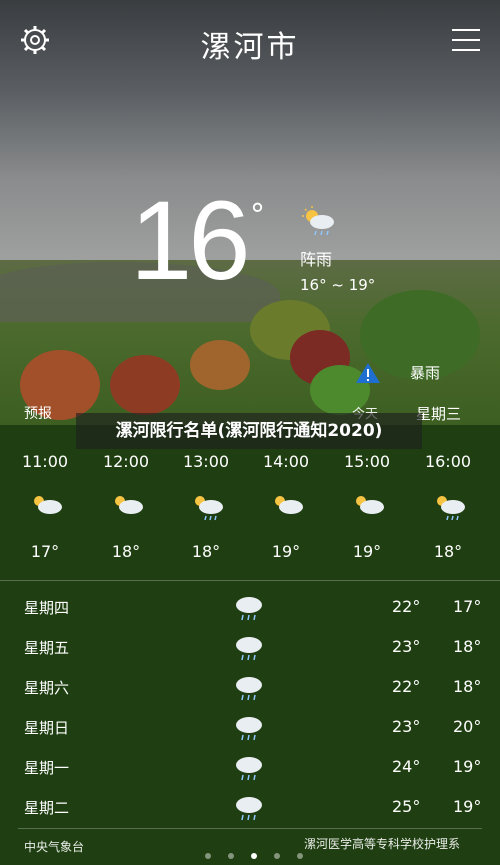  I want to click on hourly-item: 16:00 18°, so click(448, 506).